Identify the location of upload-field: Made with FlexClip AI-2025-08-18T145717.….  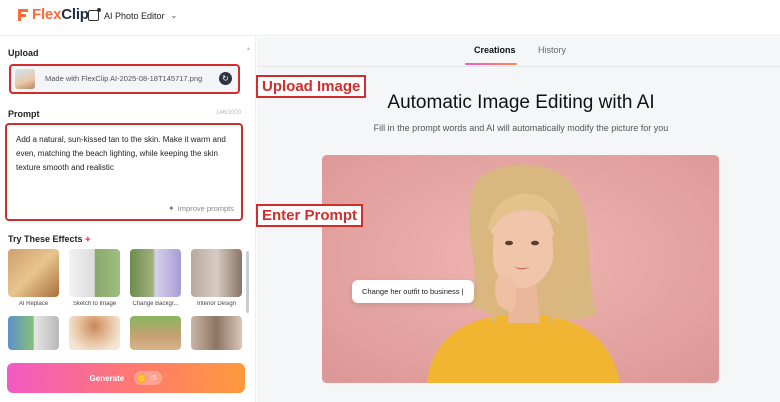
(124, 79).